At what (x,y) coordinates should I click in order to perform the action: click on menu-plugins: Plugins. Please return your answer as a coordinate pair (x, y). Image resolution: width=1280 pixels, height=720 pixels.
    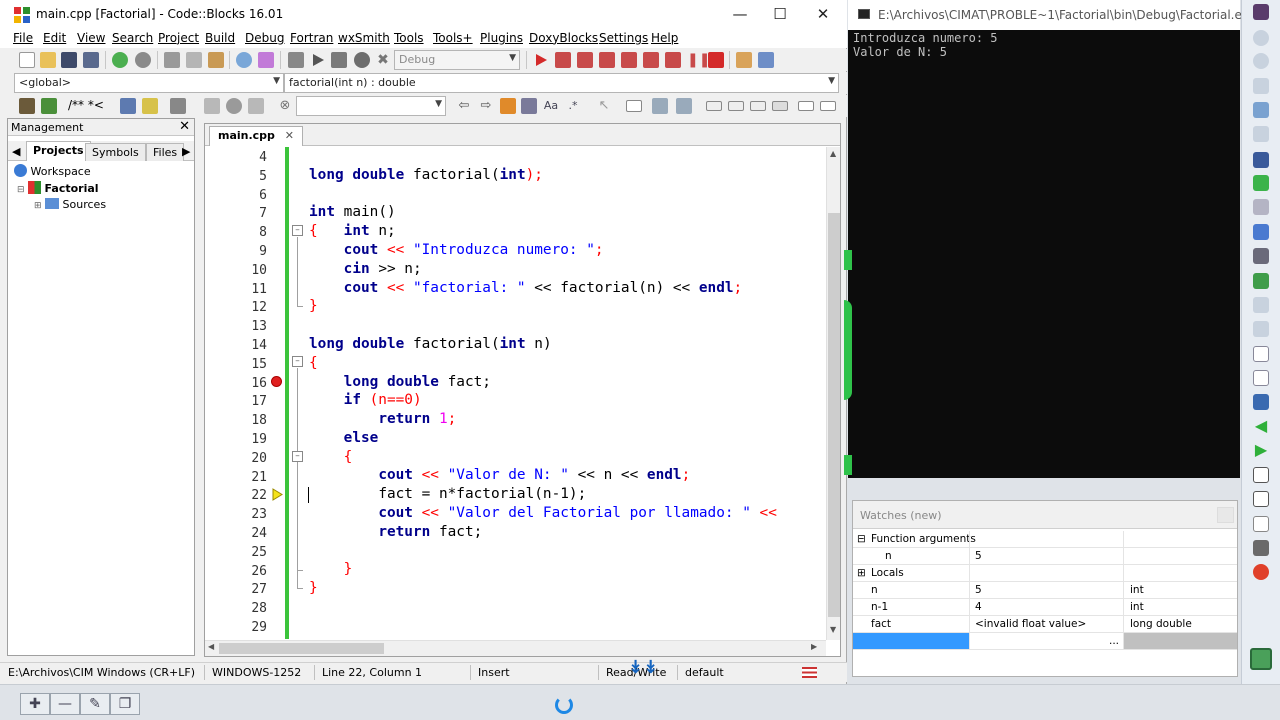
    Looking at the image, I should click on (501, 38).